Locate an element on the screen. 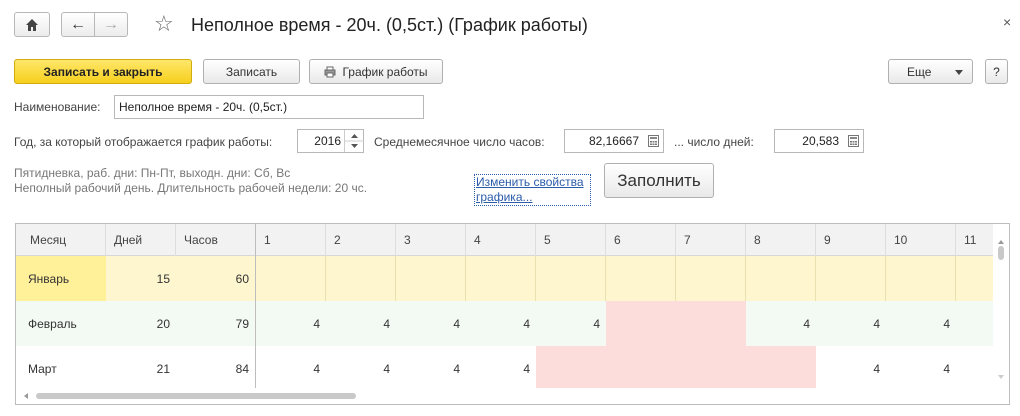  forward-arrow-icon: → is located at coordinates (111, 24).